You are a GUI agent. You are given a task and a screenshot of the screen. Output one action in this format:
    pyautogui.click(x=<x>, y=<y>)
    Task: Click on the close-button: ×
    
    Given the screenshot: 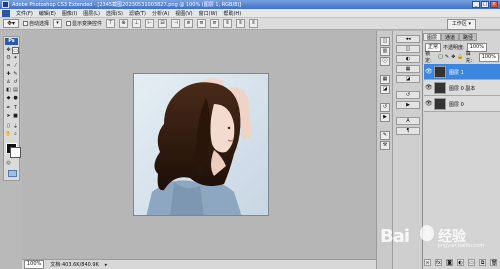 What is the action you would take?
    pyautogui.click(x=494, y=4)
    